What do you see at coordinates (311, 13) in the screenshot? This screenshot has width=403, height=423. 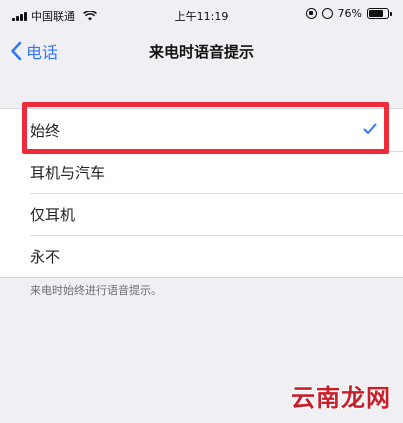 I see `rotation-lock-icon` at bounding box center [311, 13].